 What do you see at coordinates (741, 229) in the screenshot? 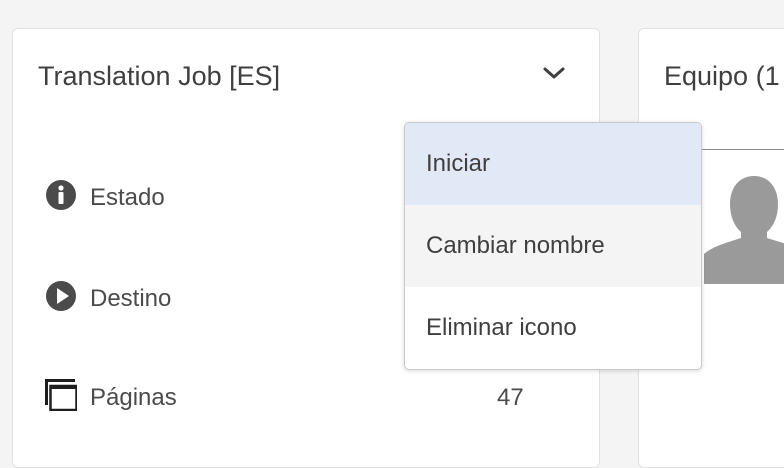
I see `user-silhouette-icon` at bounding box center [741, 229].